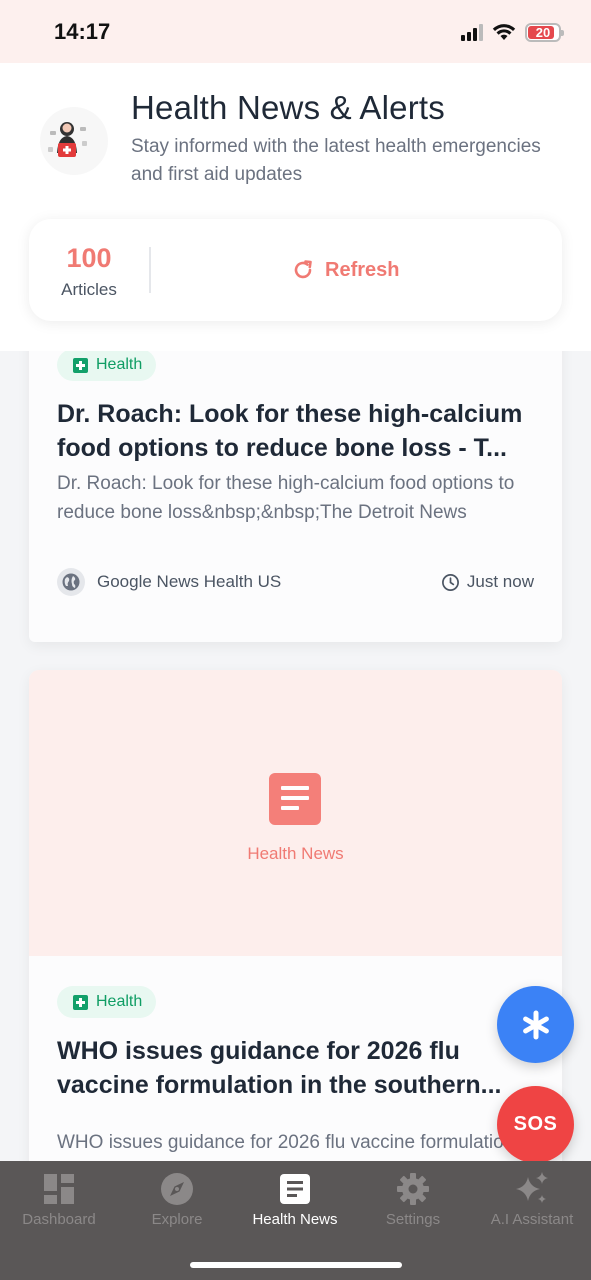 The width and height of the screenshot is (591, 1280). I want to click on clock-icon, so click(450, 582).